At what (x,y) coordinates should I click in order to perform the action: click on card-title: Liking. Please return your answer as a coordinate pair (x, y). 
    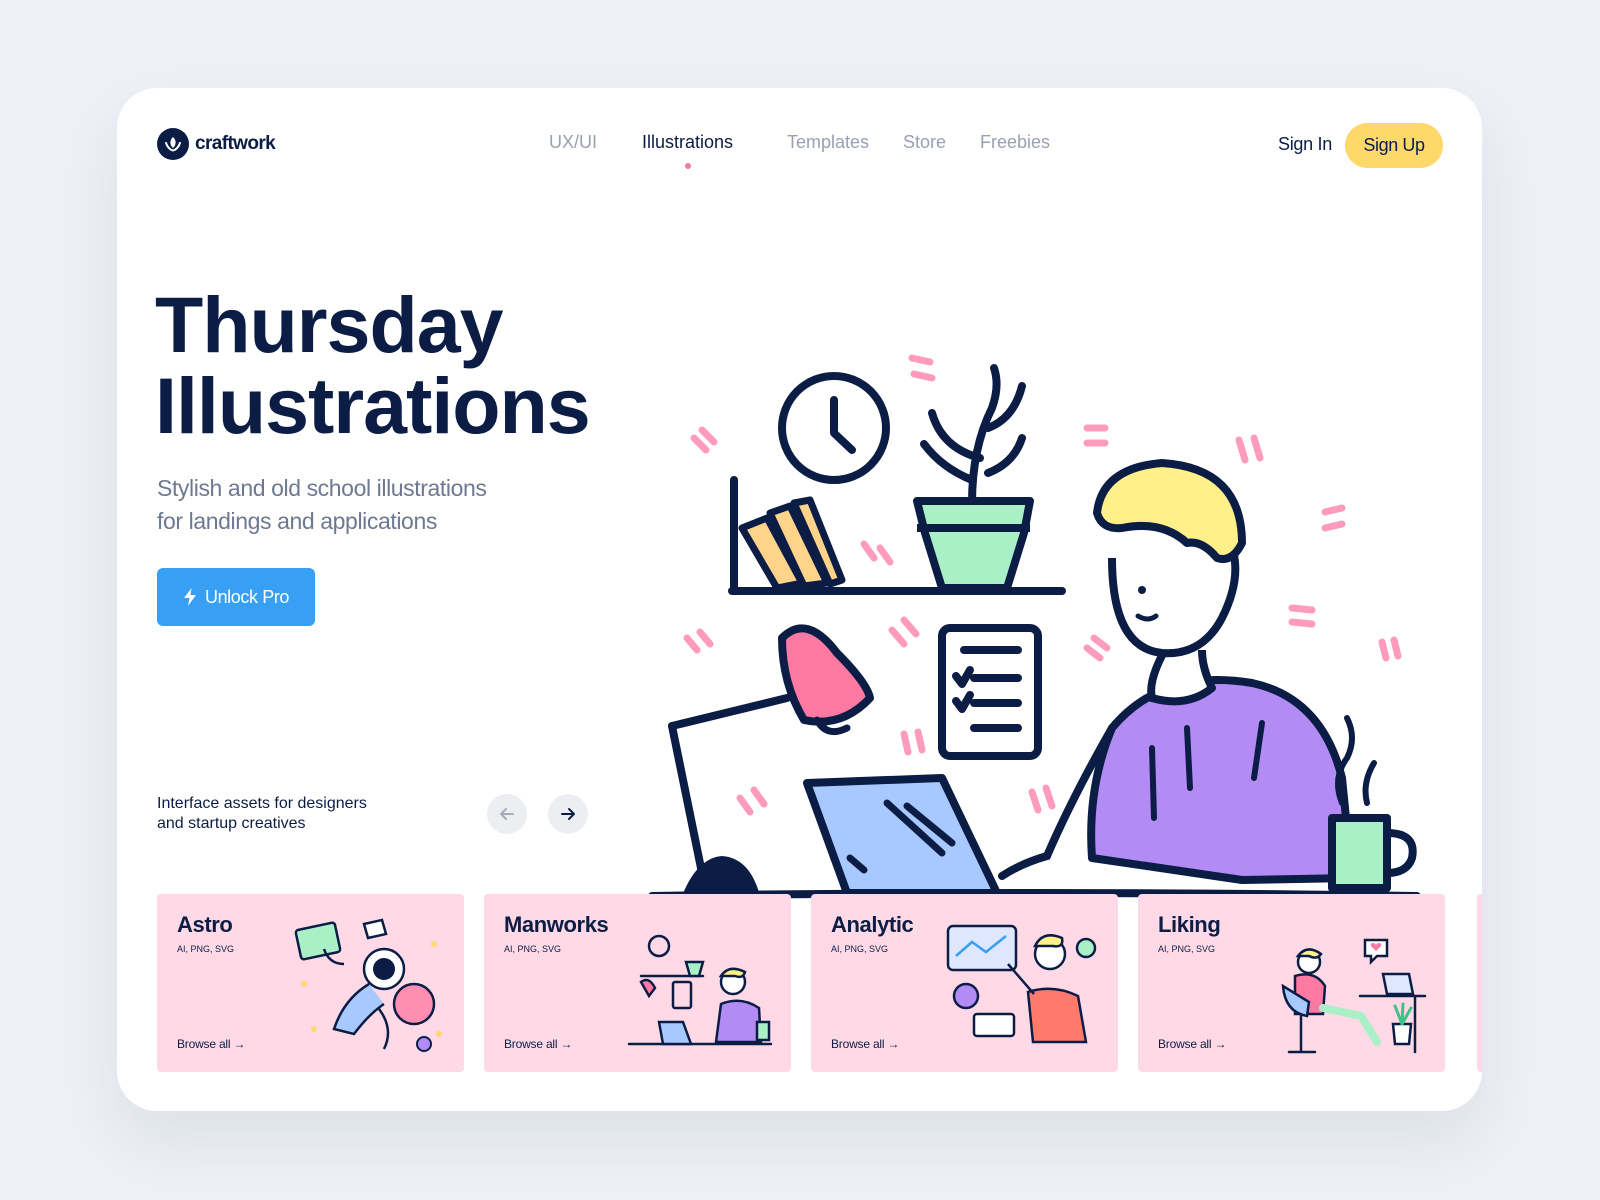
    Looking at the image, I should click on (1189, 924).